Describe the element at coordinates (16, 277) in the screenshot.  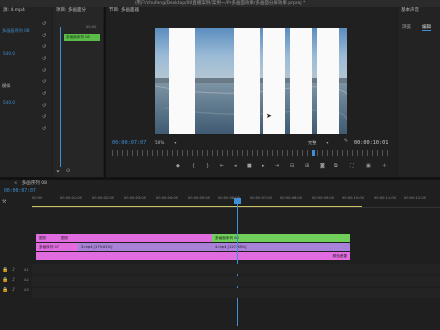
I see `track-headers: 🔒 A1 ♪ 🔒 A2 ♪ 🔒 A3 ♪` at that location.